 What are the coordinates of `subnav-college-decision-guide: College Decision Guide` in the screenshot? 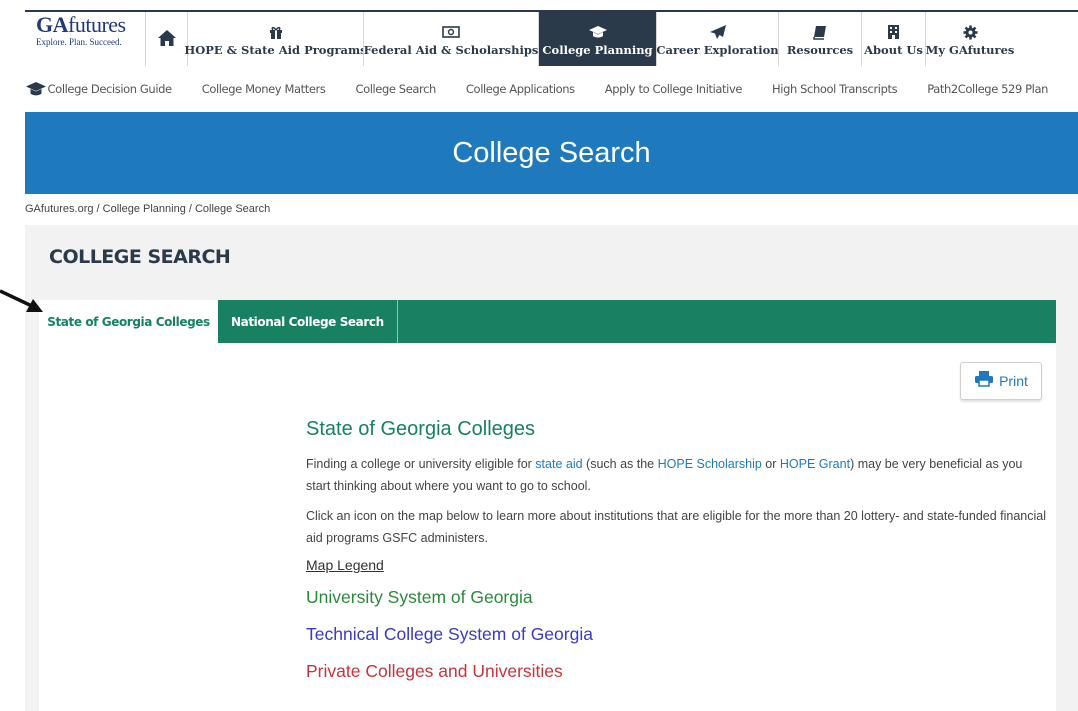 It's located at (110, 89).